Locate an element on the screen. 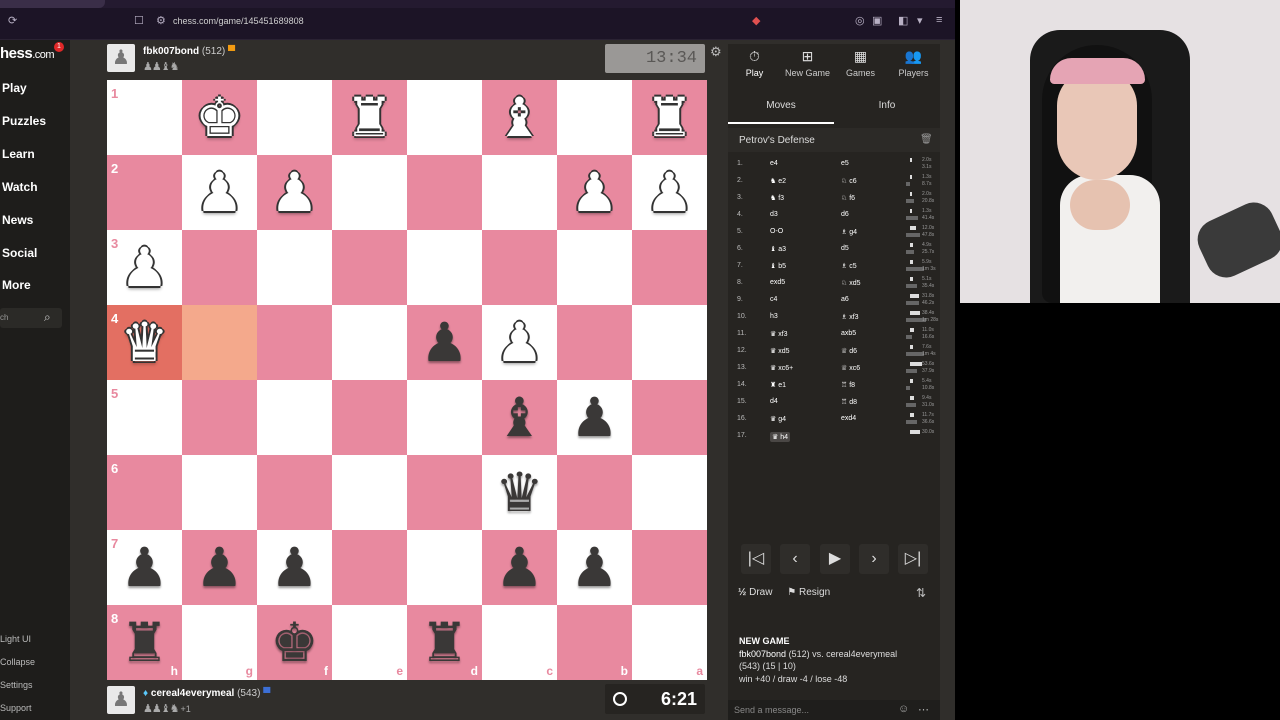 Image resolution: width=1280 pixels, height=720 pixels. nav-learn: Learn is located at coordinates (18, 154).